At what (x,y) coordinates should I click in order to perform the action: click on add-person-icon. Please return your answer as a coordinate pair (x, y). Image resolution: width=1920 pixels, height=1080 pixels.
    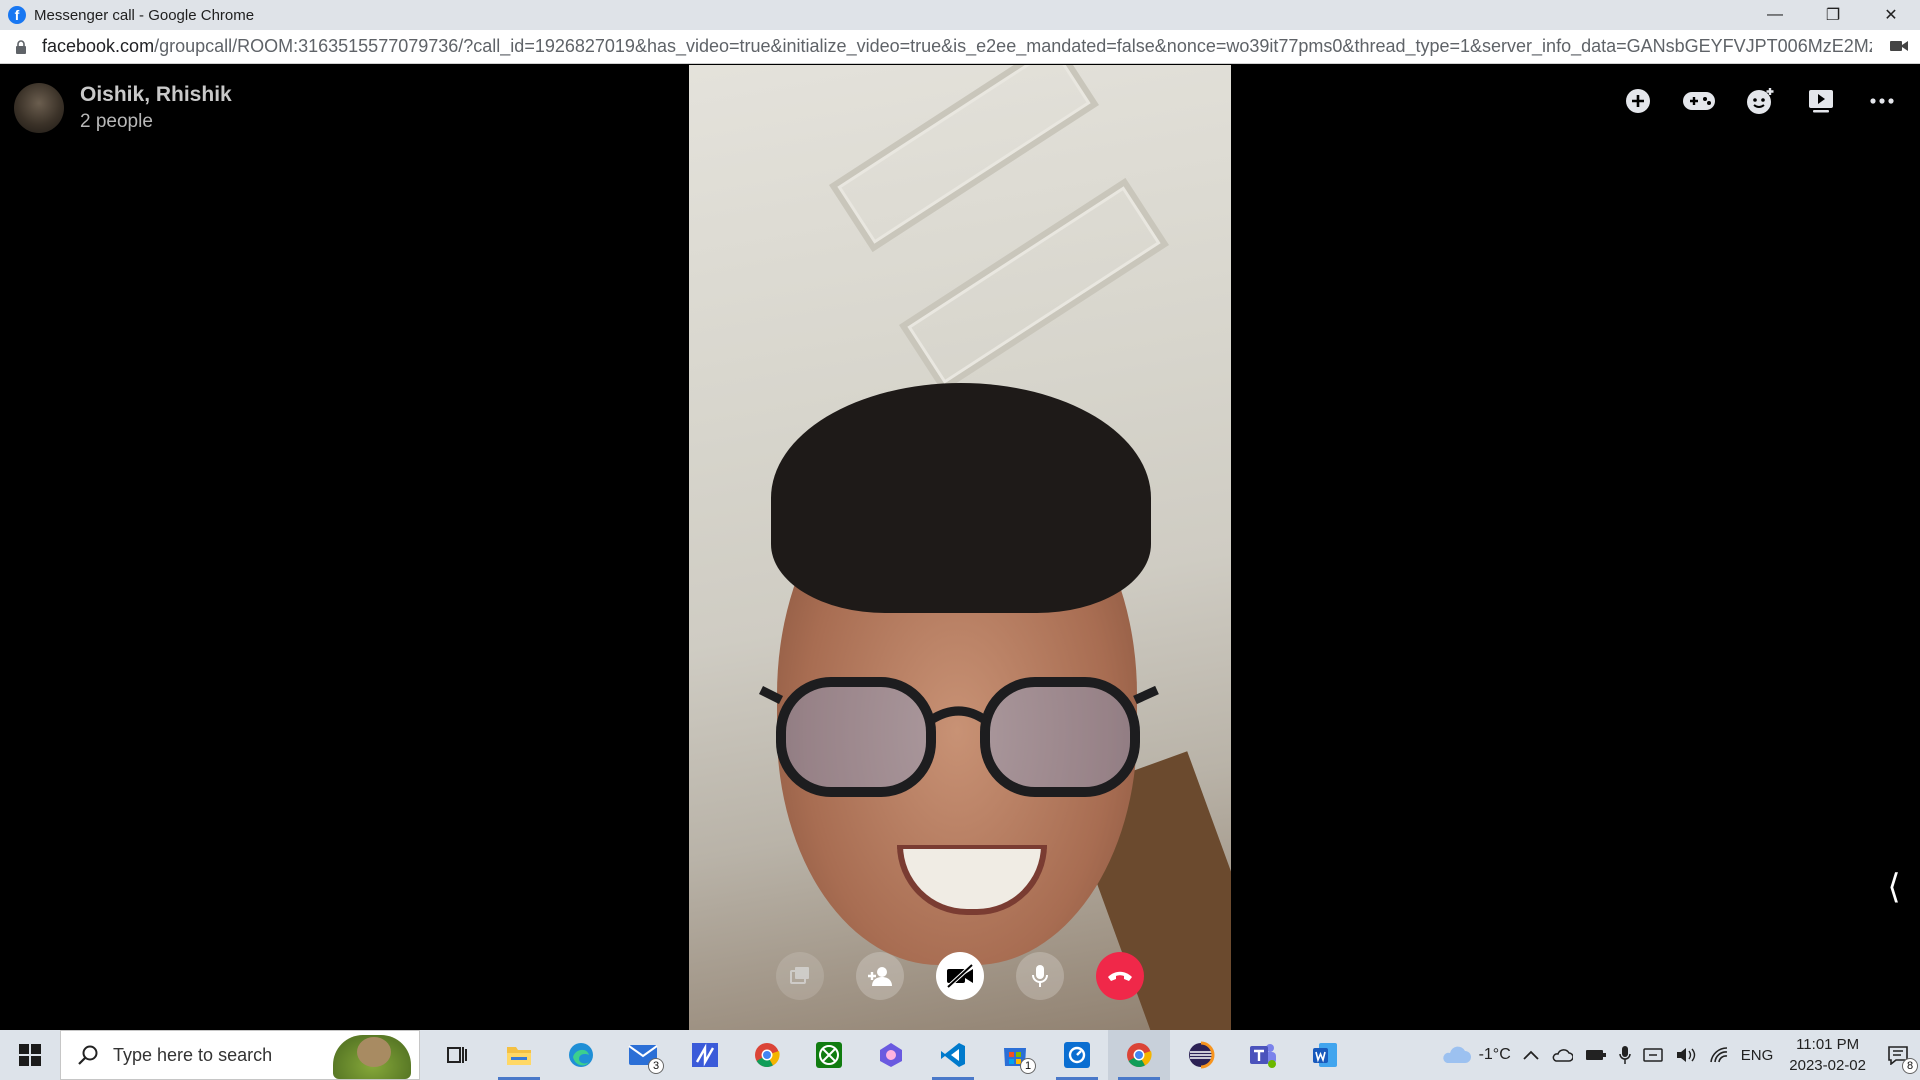
    Looking at the image, I should click on (880, 976).